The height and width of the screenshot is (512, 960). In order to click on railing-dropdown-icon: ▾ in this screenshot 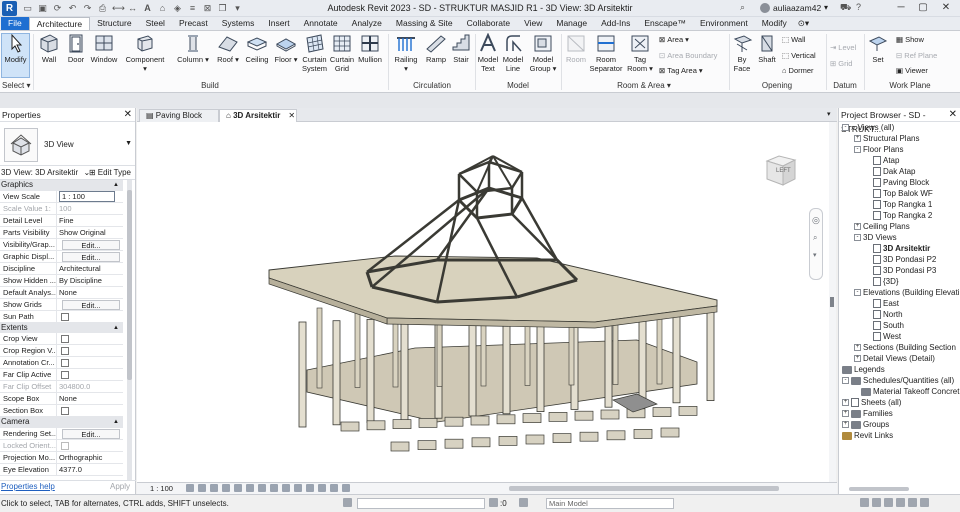, I will do `click(406, 68)`.